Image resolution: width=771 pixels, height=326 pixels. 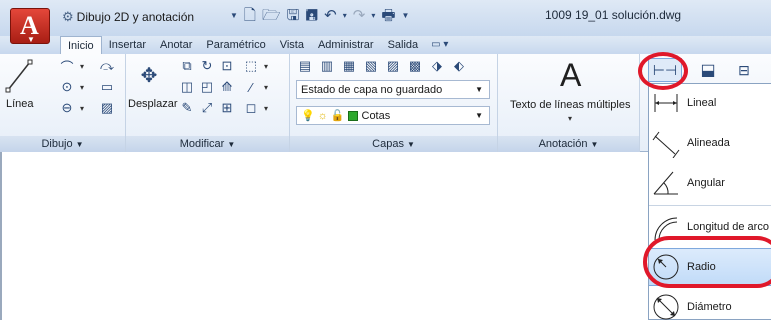 What do you see at coordinates (415, 66) in the screenshot?
I see `layer-freeze-icon: ▩` at bounding box center [415, 66].